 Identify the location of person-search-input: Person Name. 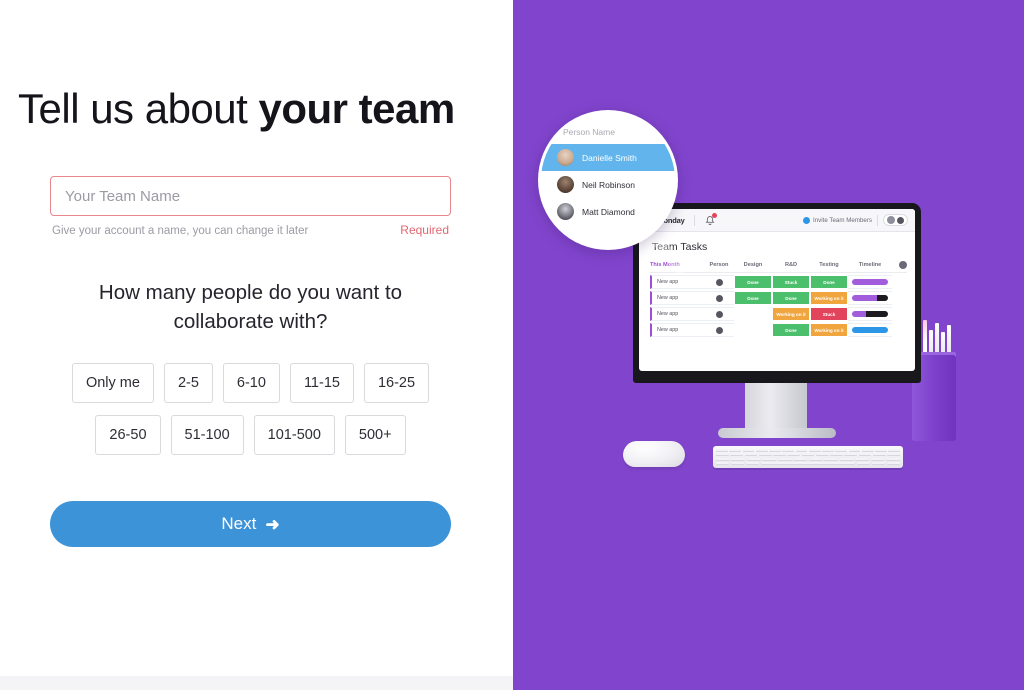
(608, 135).